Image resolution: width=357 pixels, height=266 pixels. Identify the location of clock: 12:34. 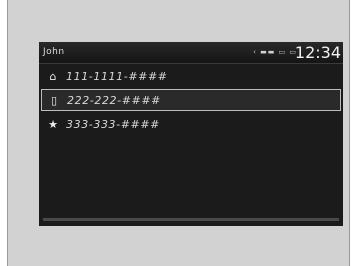
(317, 52).